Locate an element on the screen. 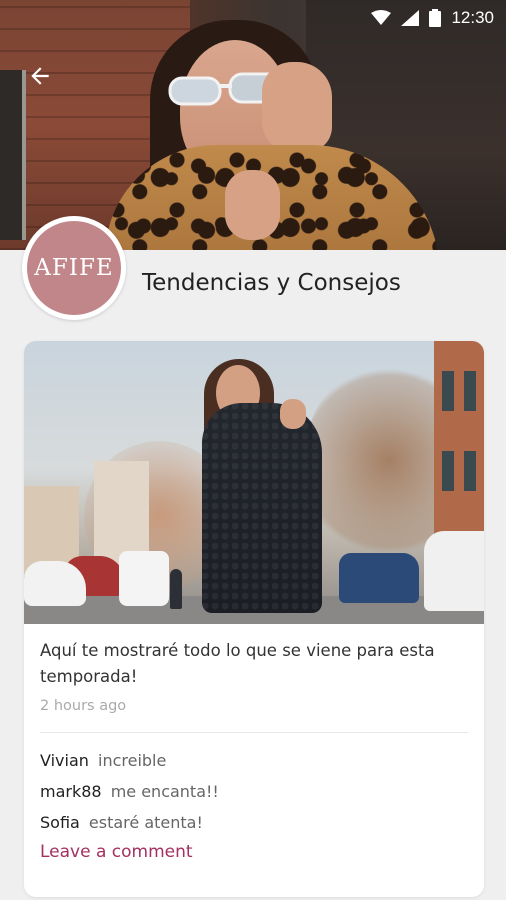  leave-comment-link: Leave a comment is located at coordinates (116, 852).